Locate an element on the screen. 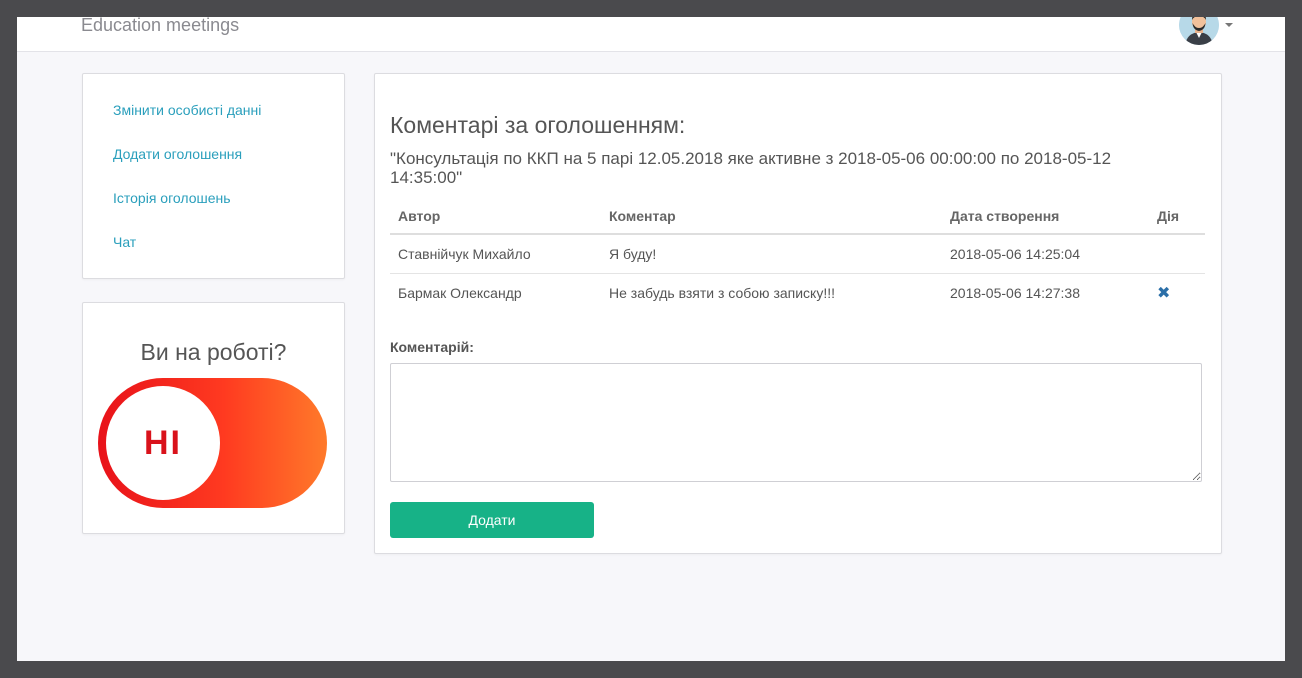 This screenshot has width=1302, height=678. toggle-label: НІ is located at coordinates (163, 442).